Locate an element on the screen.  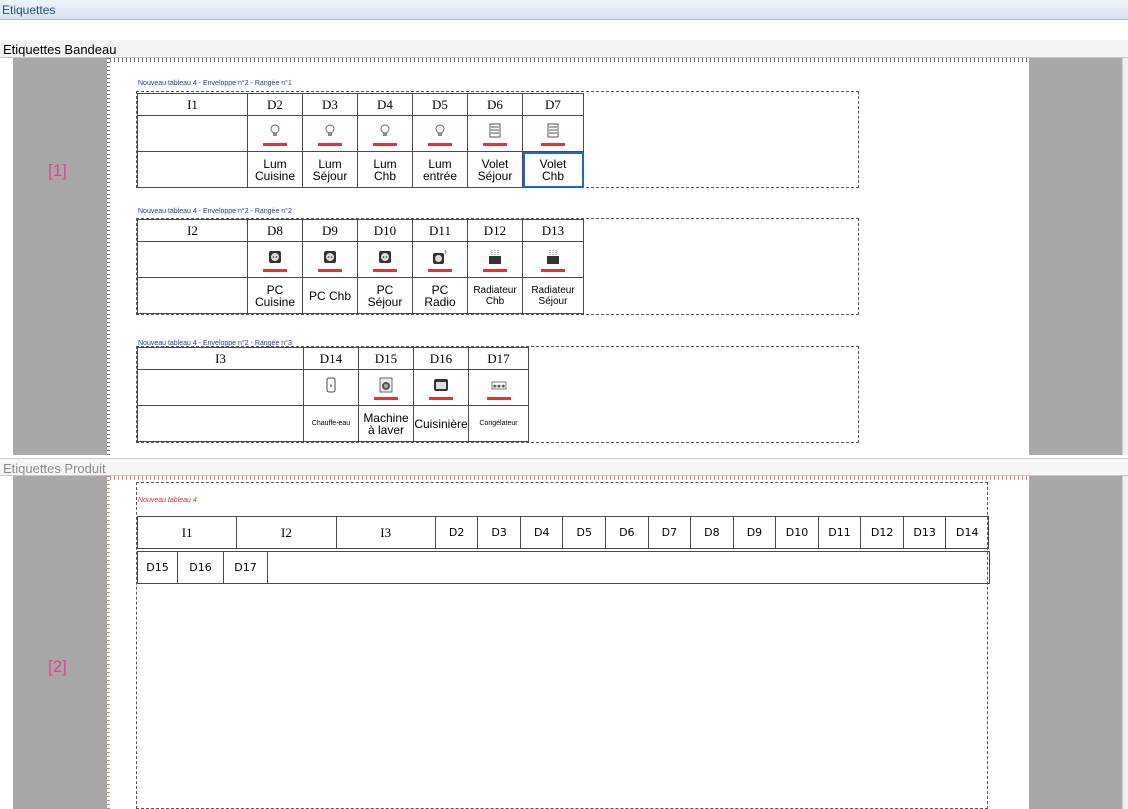
horizontal-ruler is located at coordinates (569, 60).